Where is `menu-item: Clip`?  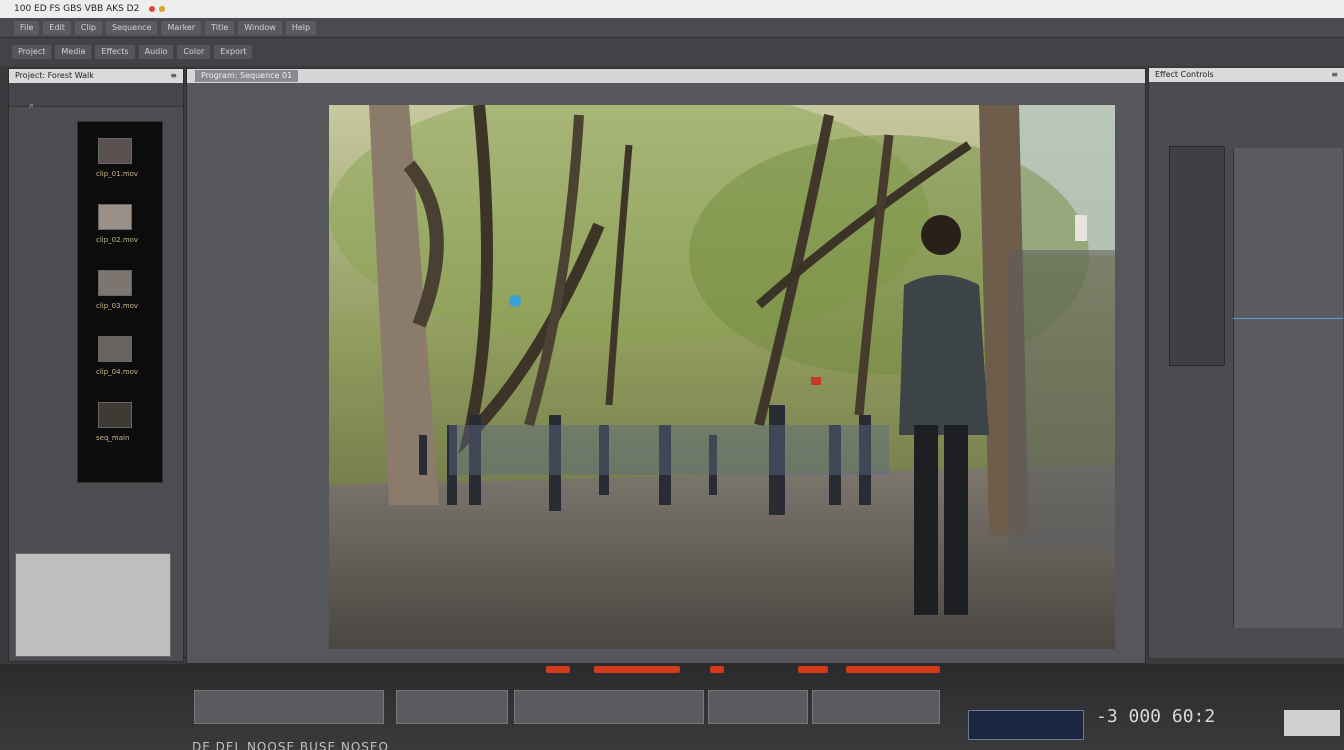
menu-item: Clip is located at coordinates (88, 27).